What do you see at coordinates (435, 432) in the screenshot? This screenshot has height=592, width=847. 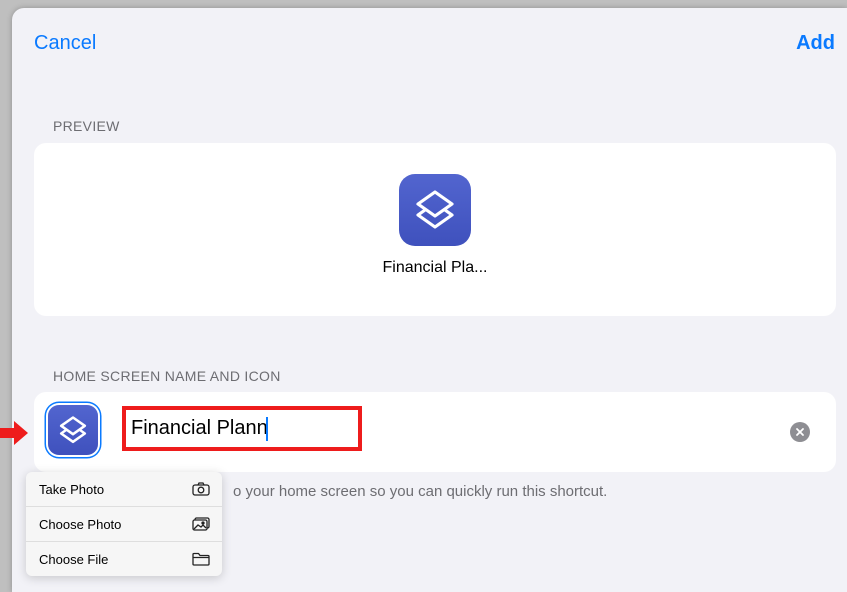 I see `name-icon-card` at bounding box center [435, 432].